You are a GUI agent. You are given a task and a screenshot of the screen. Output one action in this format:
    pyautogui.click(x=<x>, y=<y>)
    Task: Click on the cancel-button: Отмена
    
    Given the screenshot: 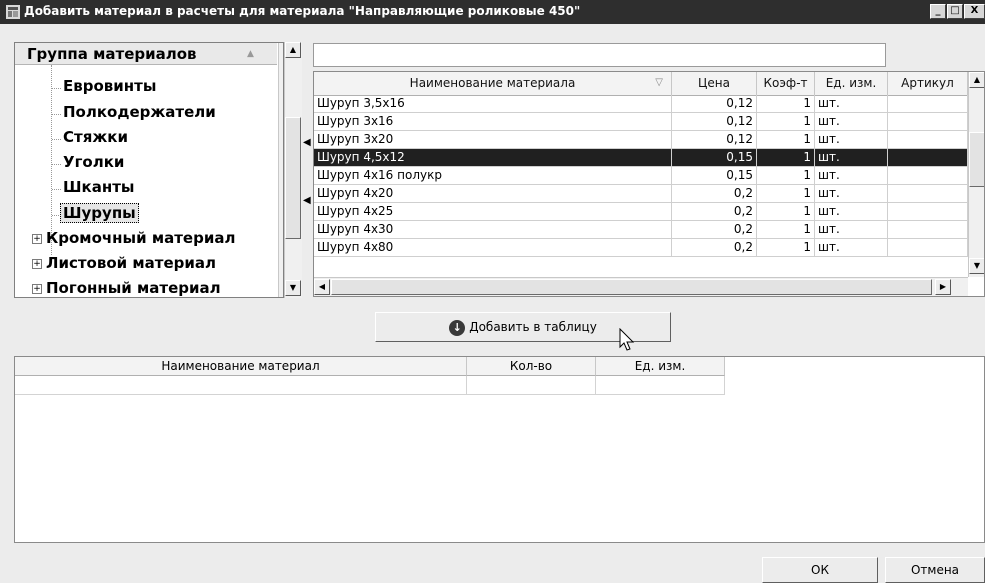 What is the action you would take?
    pyautogui.click(x=935, y=570)
    